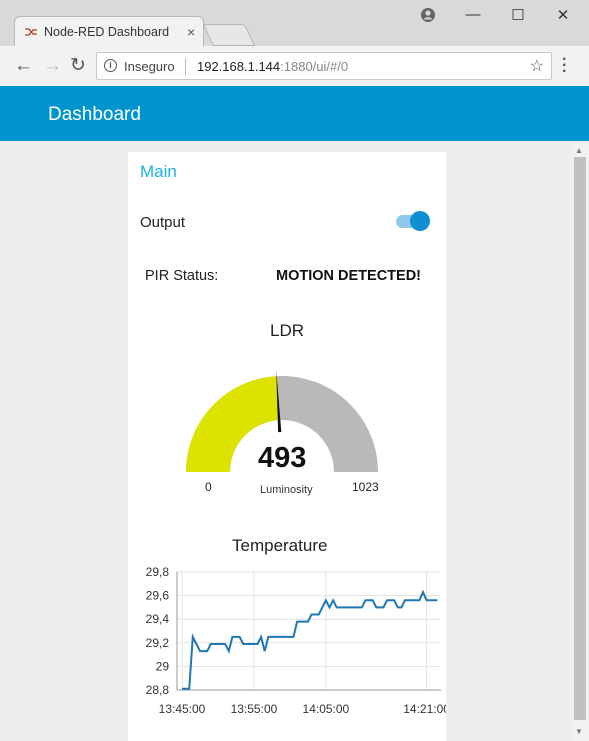 The height and width of the screenshot is (741, 589). Describe the element at coordinates (287, 330) in the screenshot. I see `gauge-title: LDR` at that location.